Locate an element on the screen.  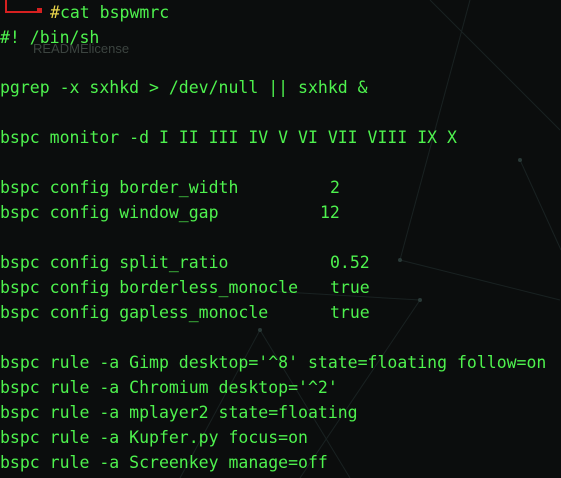
config-key: bspc config gapless_monocle is located at coordinates (134, 312).